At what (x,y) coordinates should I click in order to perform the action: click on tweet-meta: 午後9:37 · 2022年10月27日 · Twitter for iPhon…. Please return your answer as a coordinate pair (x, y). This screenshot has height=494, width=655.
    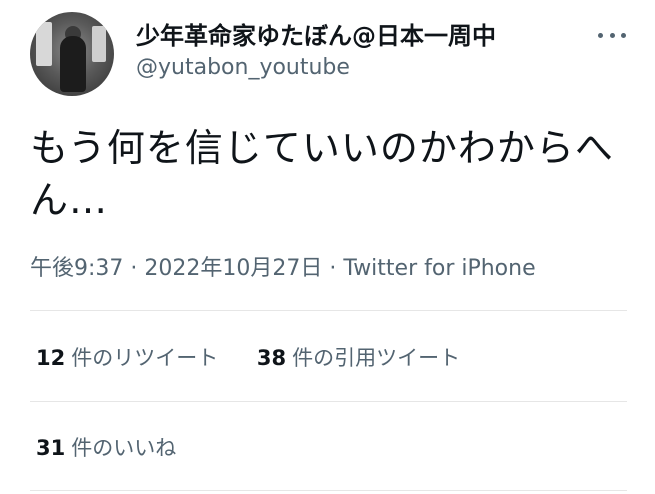
    Looking at the image, I should click on (283, 266).